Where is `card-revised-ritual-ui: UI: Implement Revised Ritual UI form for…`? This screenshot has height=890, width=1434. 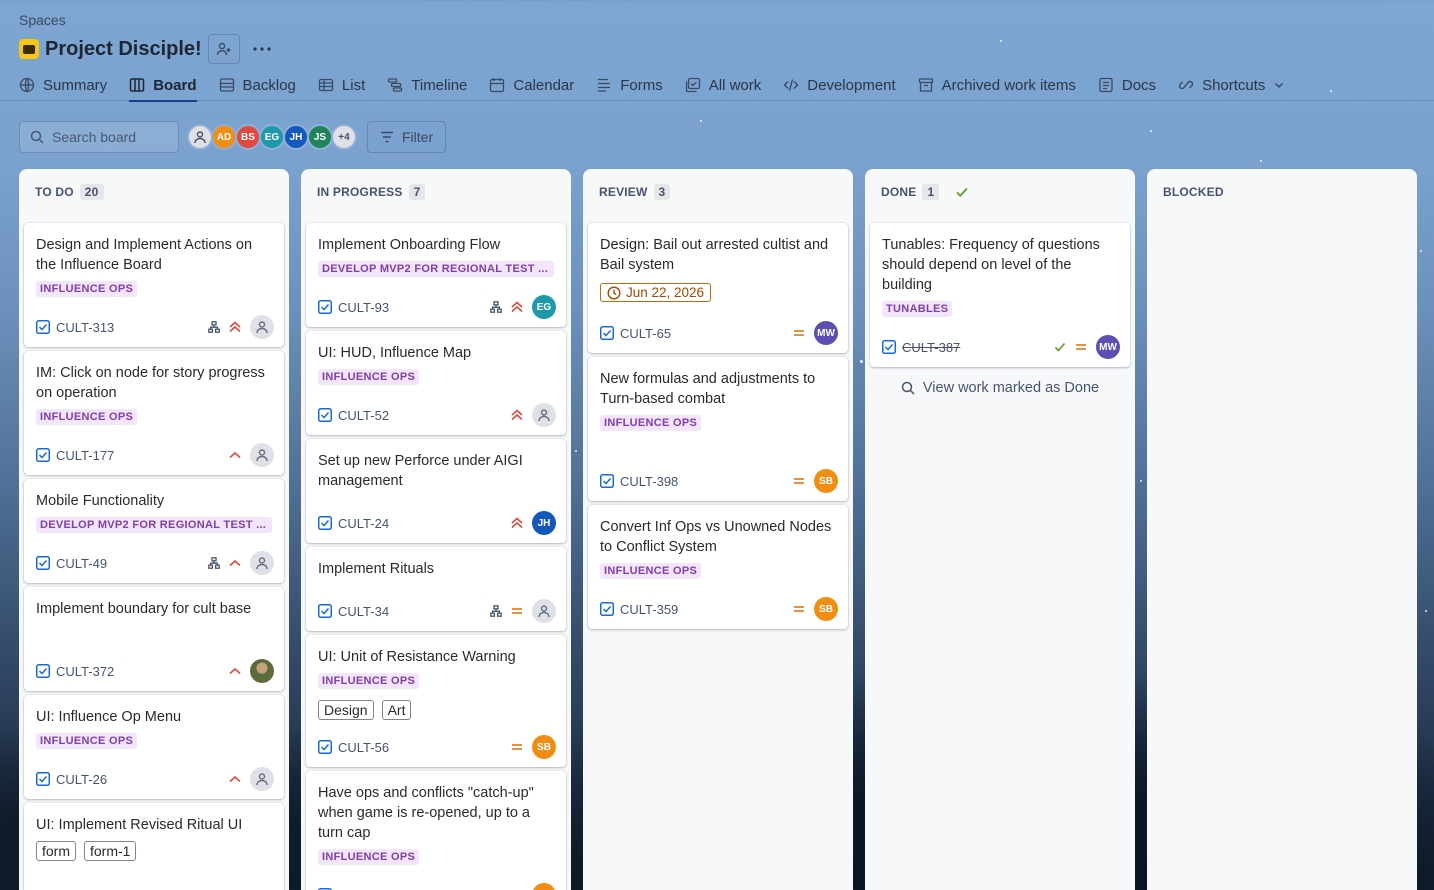 card-revised-ritual-ui: UI: Implement Revised Ritual UI form for… is located at coordinates (154, 846).